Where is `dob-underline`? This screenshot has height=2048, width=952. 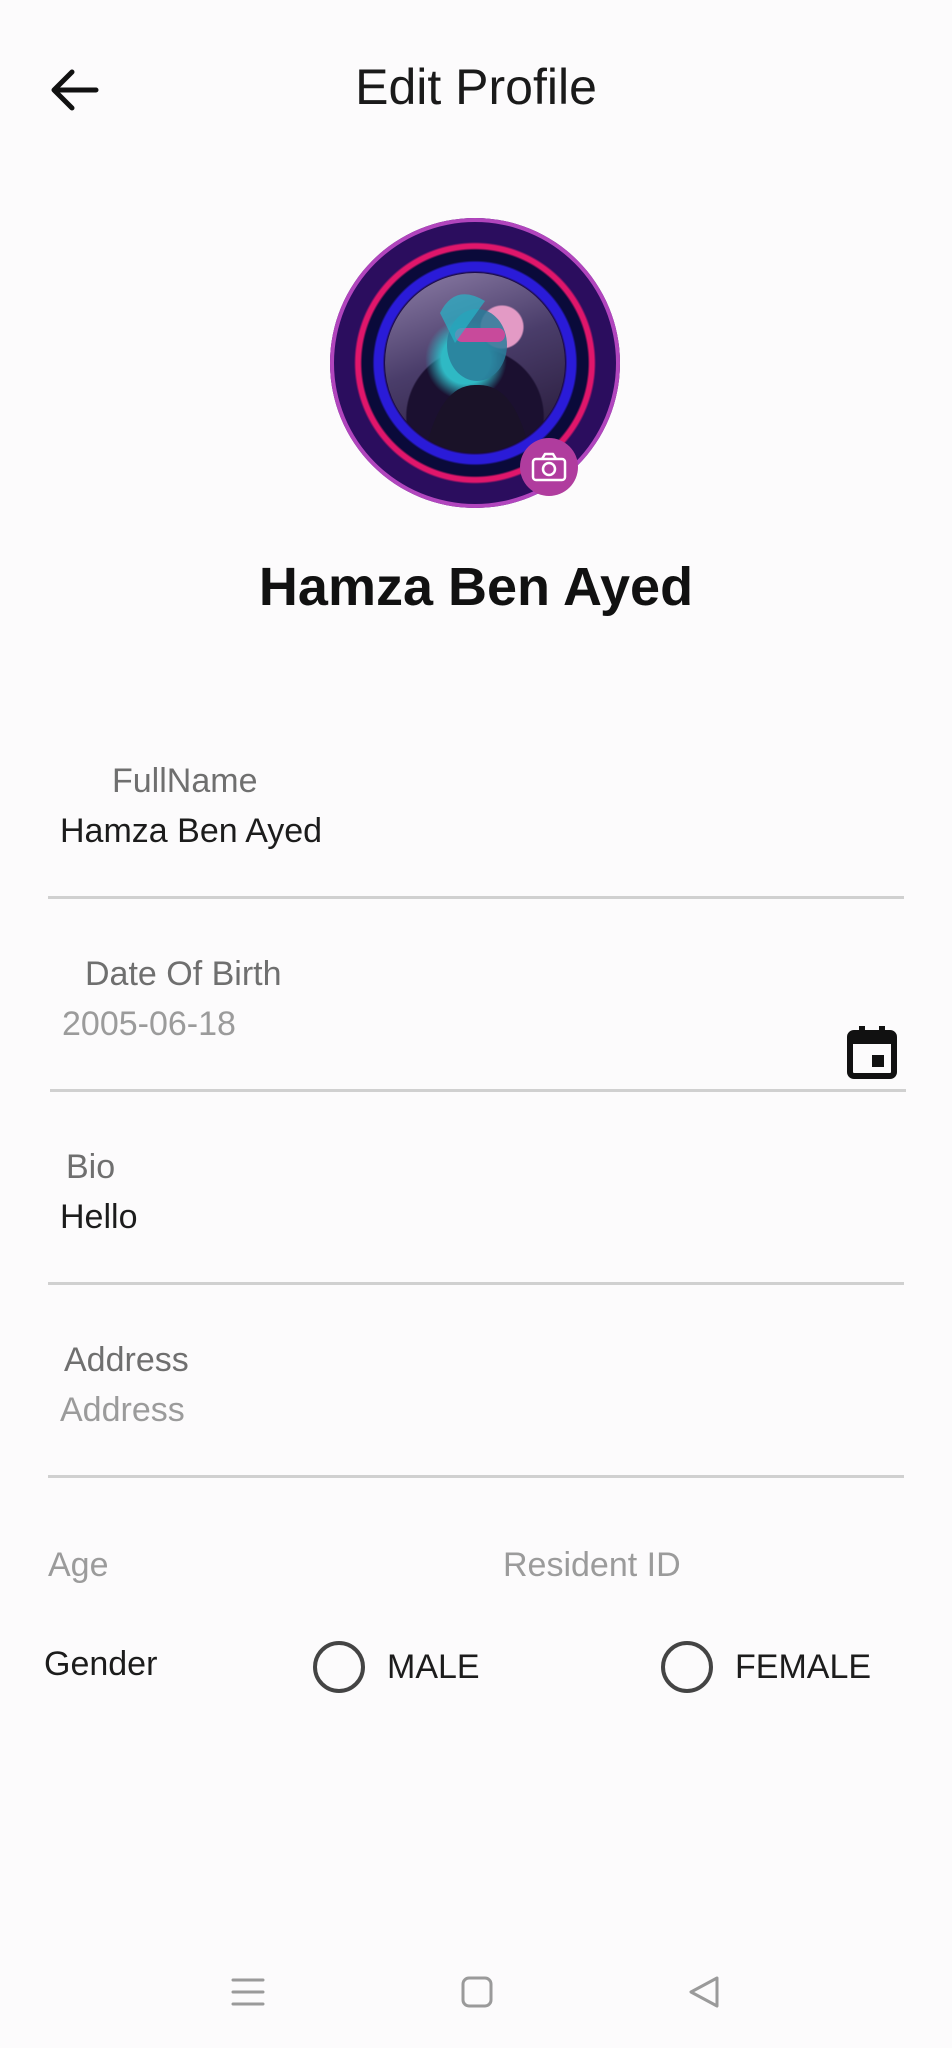
dob-underline is located at coordinates (478, 1090).